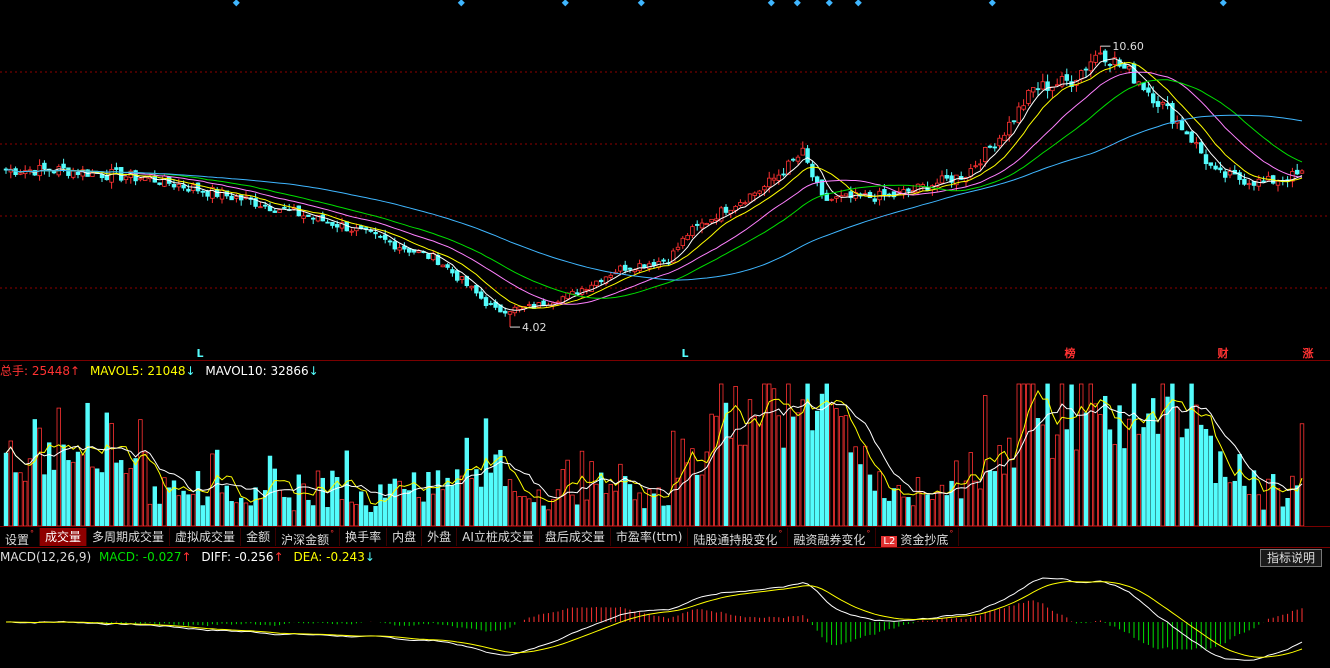  Describe the element at coordinates (738, 537) in the screenshot. I see `indicator-tab-12: 陆股通持股变化°` at that location.